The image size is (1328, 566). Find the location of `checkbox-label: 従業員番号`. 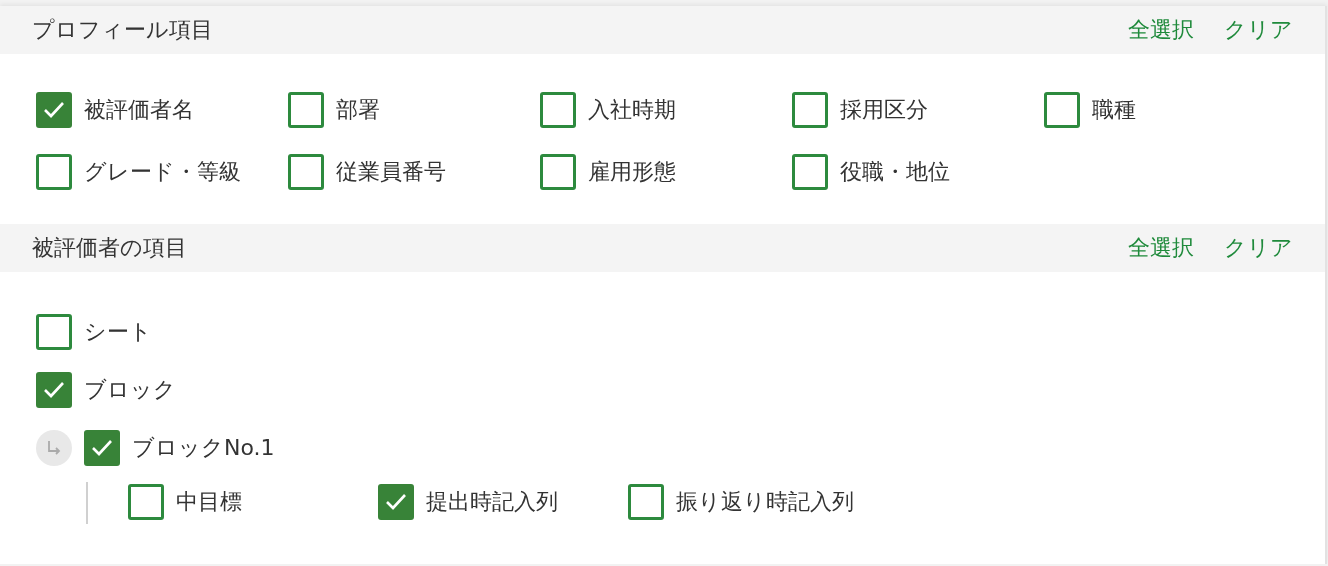

checkbox-label: 従業員番号 is located at coordinates (391, 172).